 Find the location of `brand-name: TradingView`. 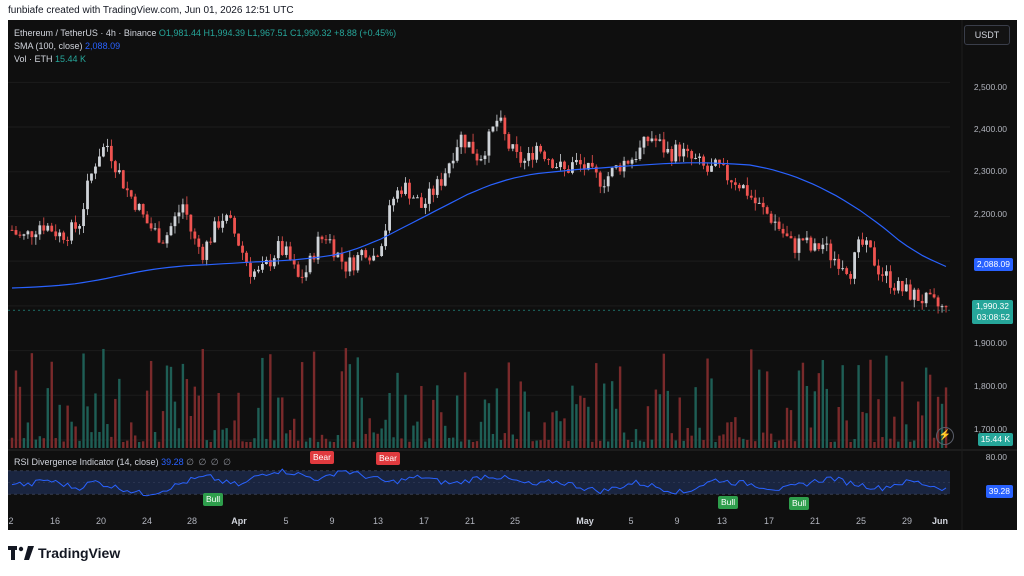

brand-name: TradingView is located at coordinates (79, 553).